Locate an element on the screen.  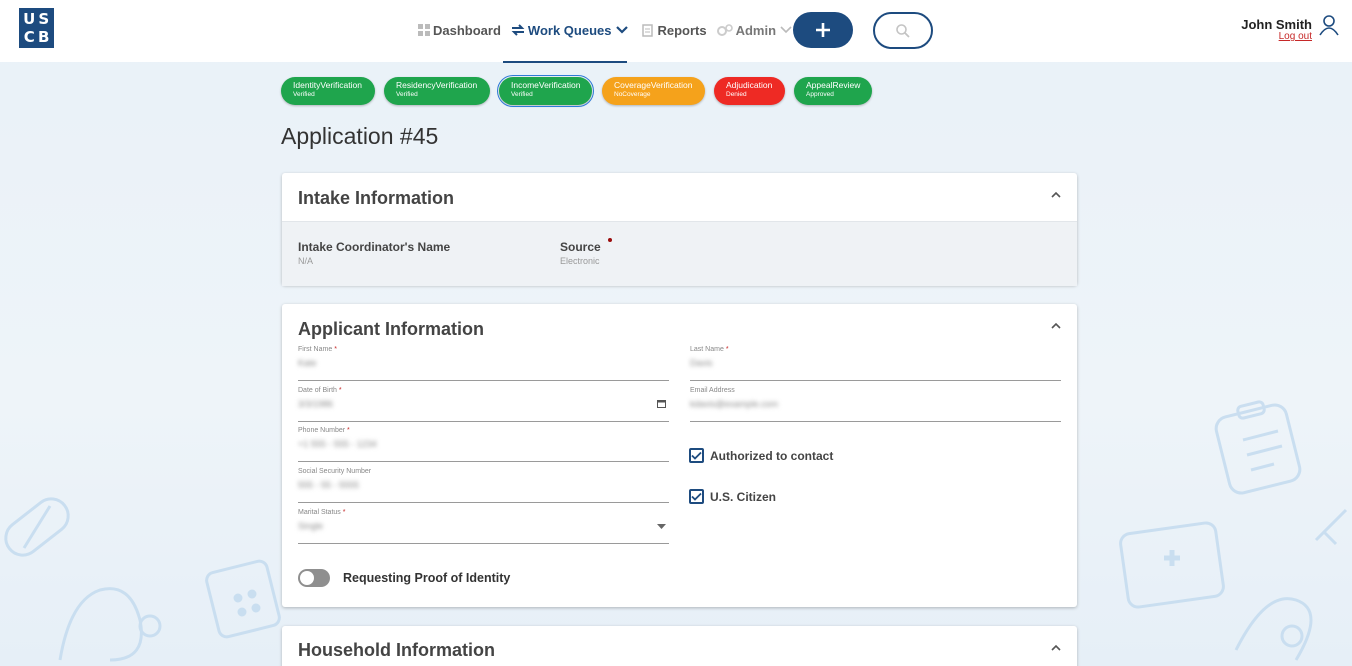
status-pill-title: CoverageVerification is located at coordinates (653, 85).